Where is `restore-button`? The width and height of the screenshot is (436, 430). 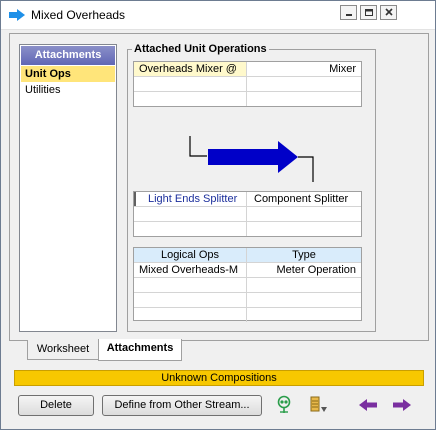
restore-button is located at coordinates (368, 12).